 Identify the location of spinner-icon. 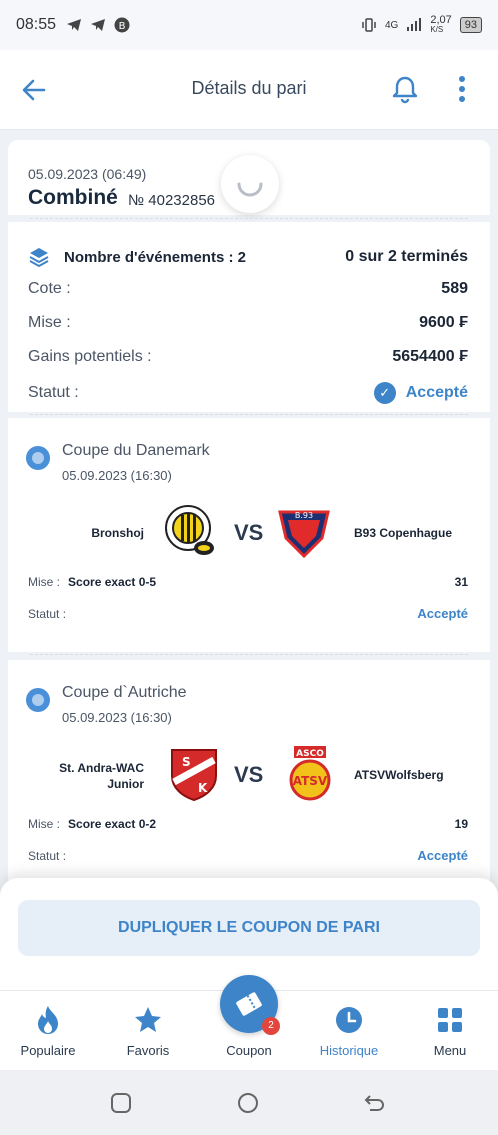
(250, 189).